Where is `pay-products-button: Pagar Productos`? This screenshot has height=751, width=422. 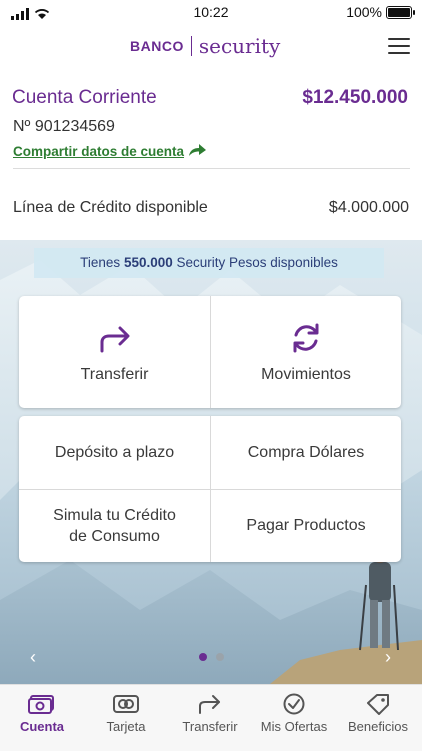
pay-products-button: Pagar Productos is located at coordinates (306, 526).